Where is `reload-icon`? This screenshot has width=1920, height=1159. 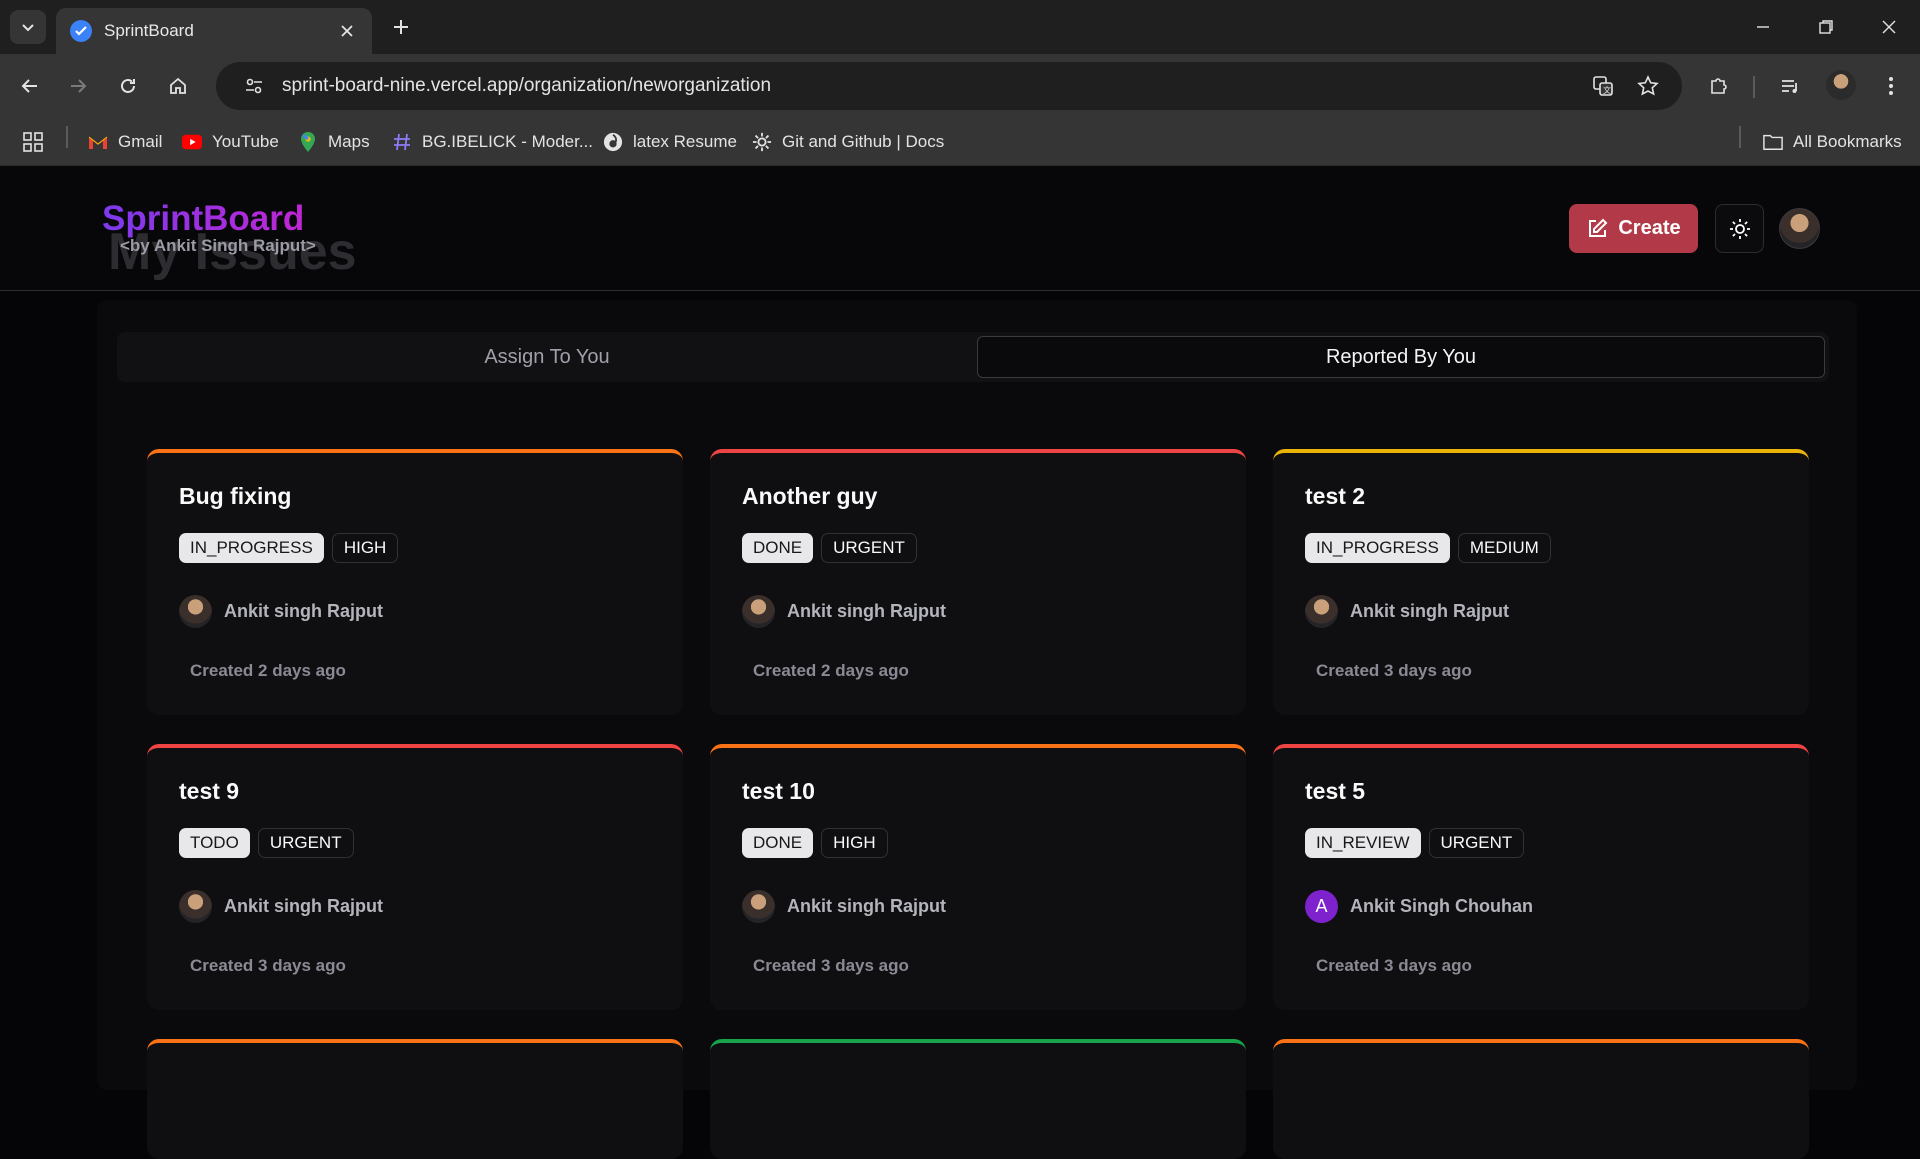
reload-icon is located at coordinates (128, 85).